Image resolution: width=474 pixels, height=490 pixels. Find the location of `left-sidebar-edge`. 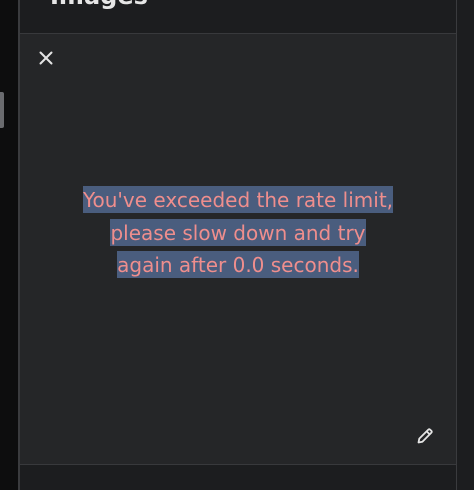

left-sidebar-edge is located at coordinates (9, 245).